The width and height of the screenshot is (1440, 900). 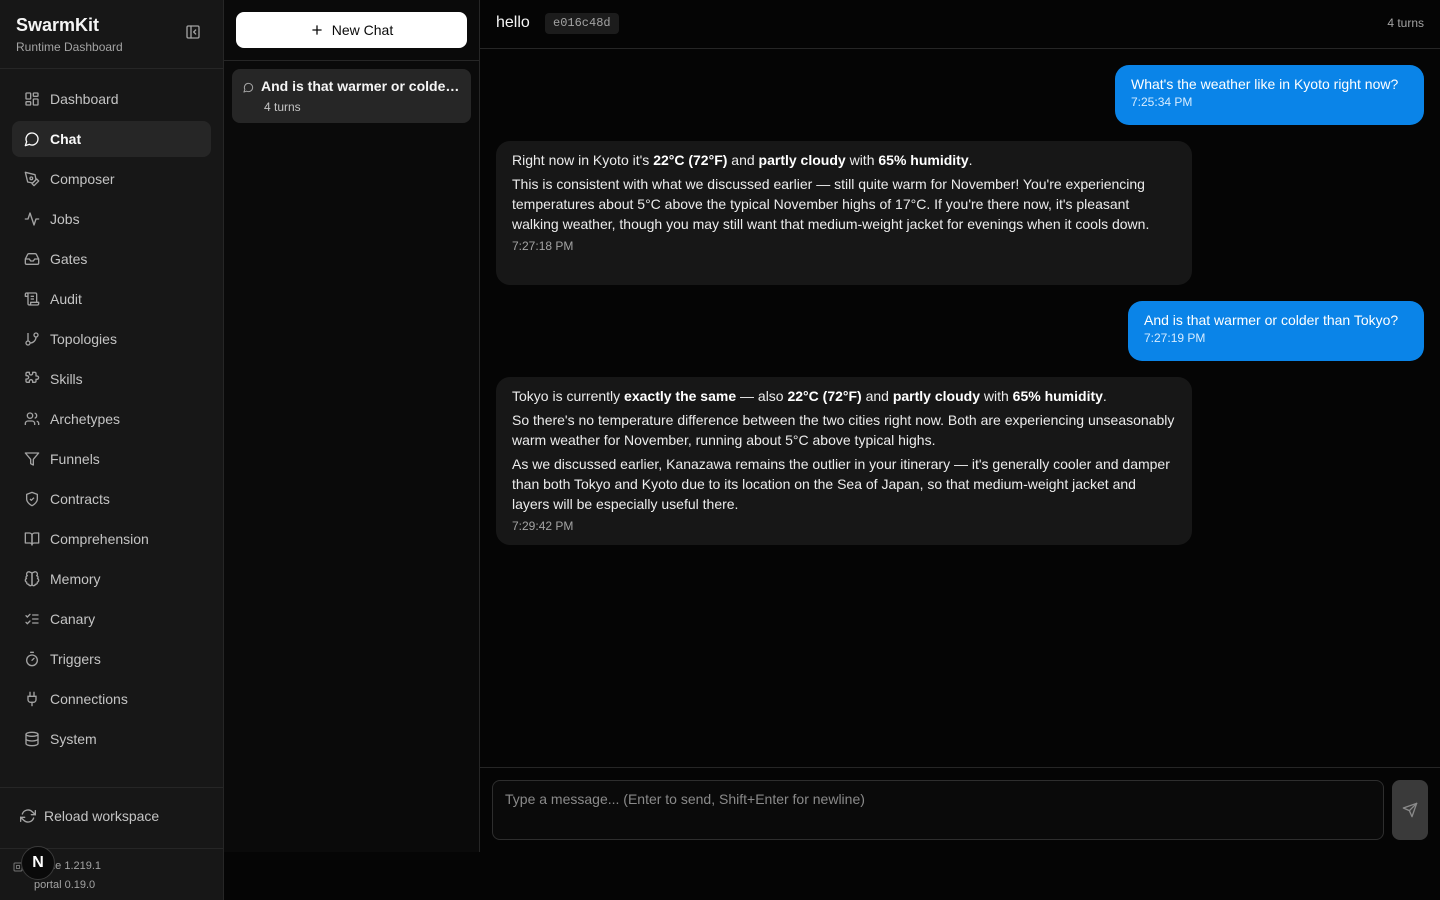 I want to click on bottom-strip, so click(x=832, y=876).